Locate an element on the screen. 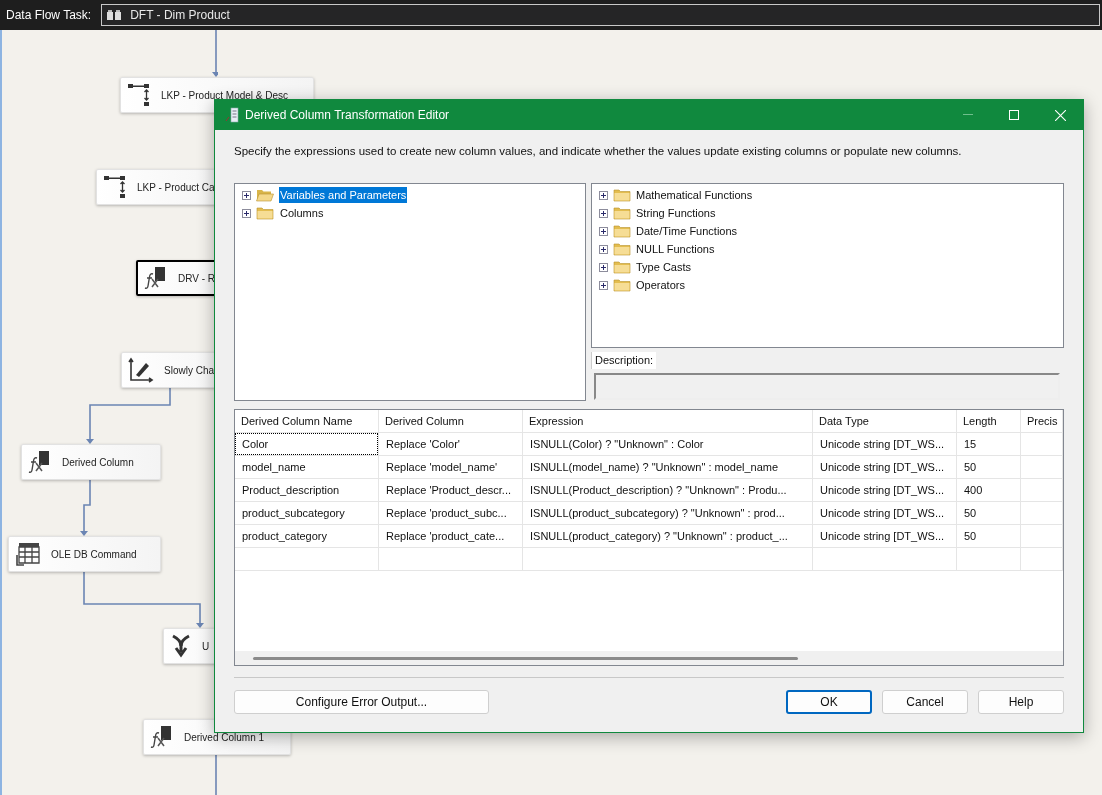  task-selector: DFT - Dim Product is located at coordinates (600, 15).